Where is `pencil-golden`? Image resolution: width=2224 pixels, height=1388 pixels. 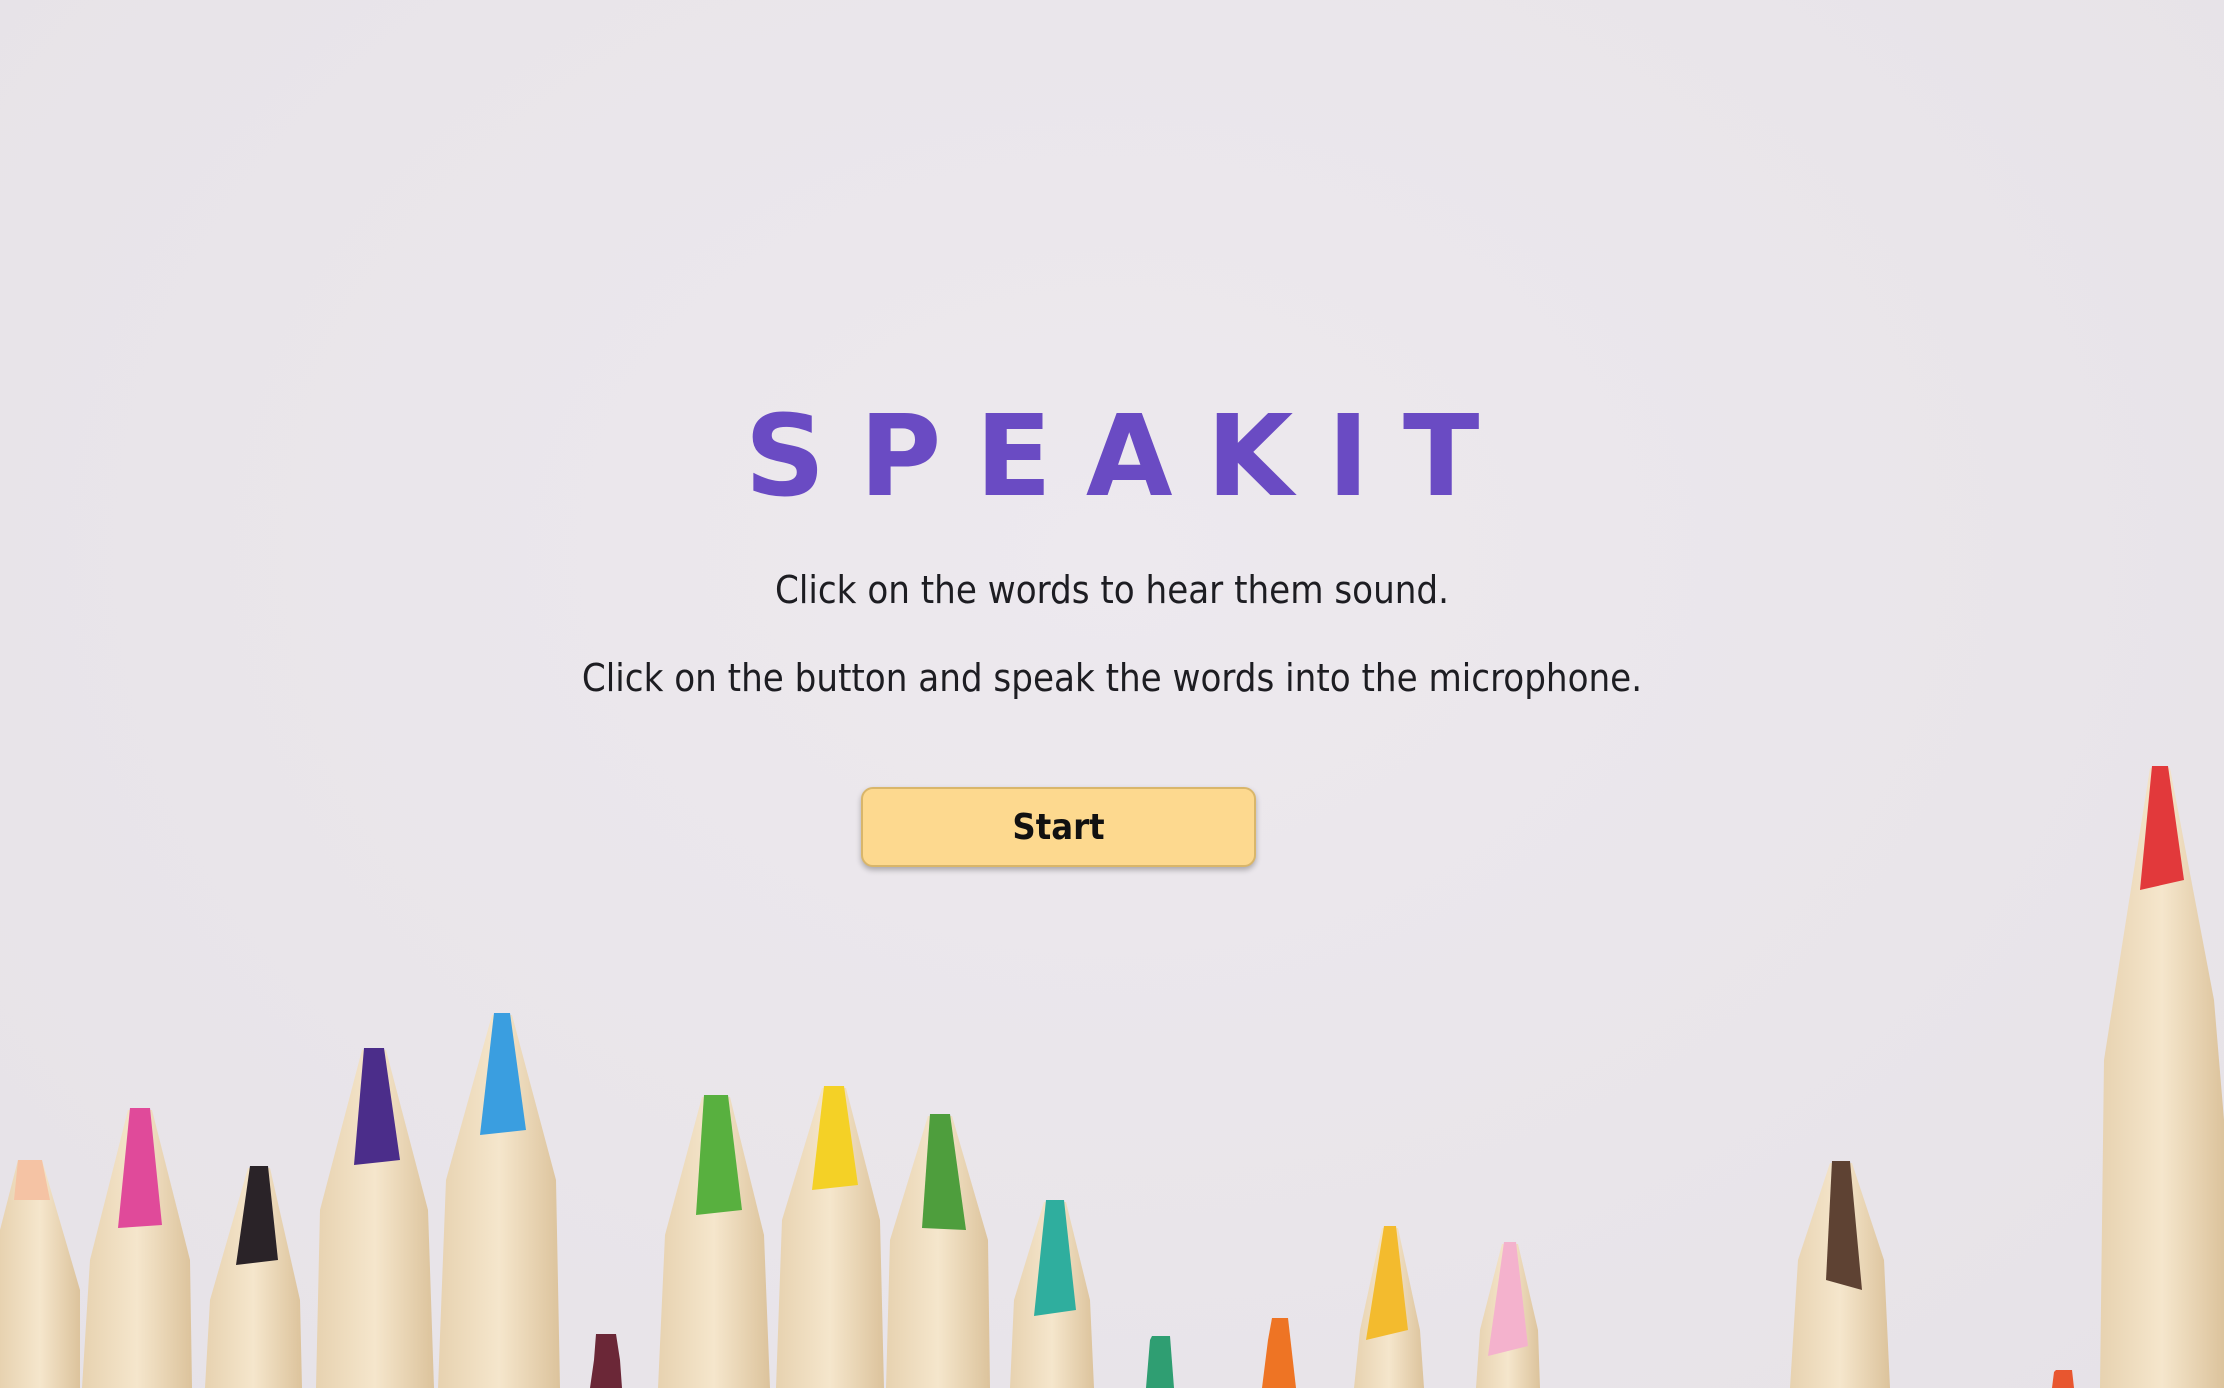 pencil-golden is located at coordinates (1389, 1307).